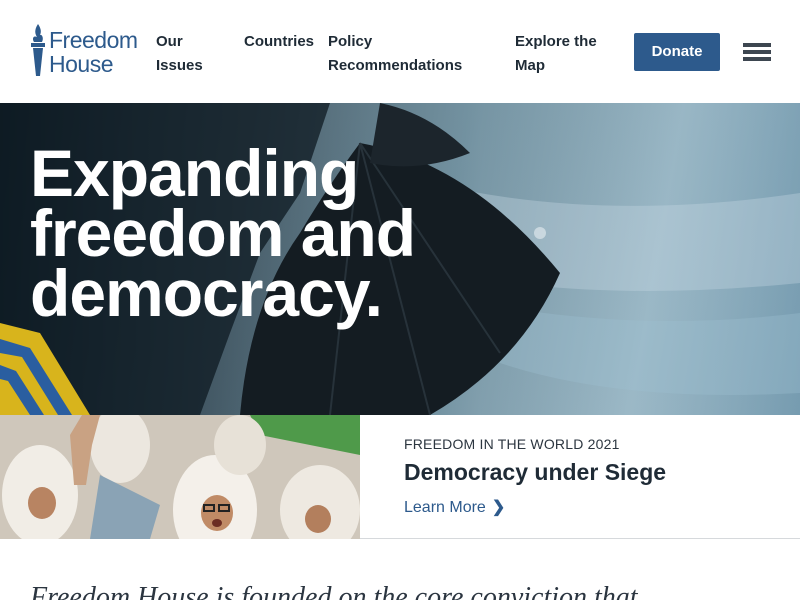 The width and height of the screenshot is (800, 600). I want to click on logo-wordmark: Freedom House, so click(93, 52).